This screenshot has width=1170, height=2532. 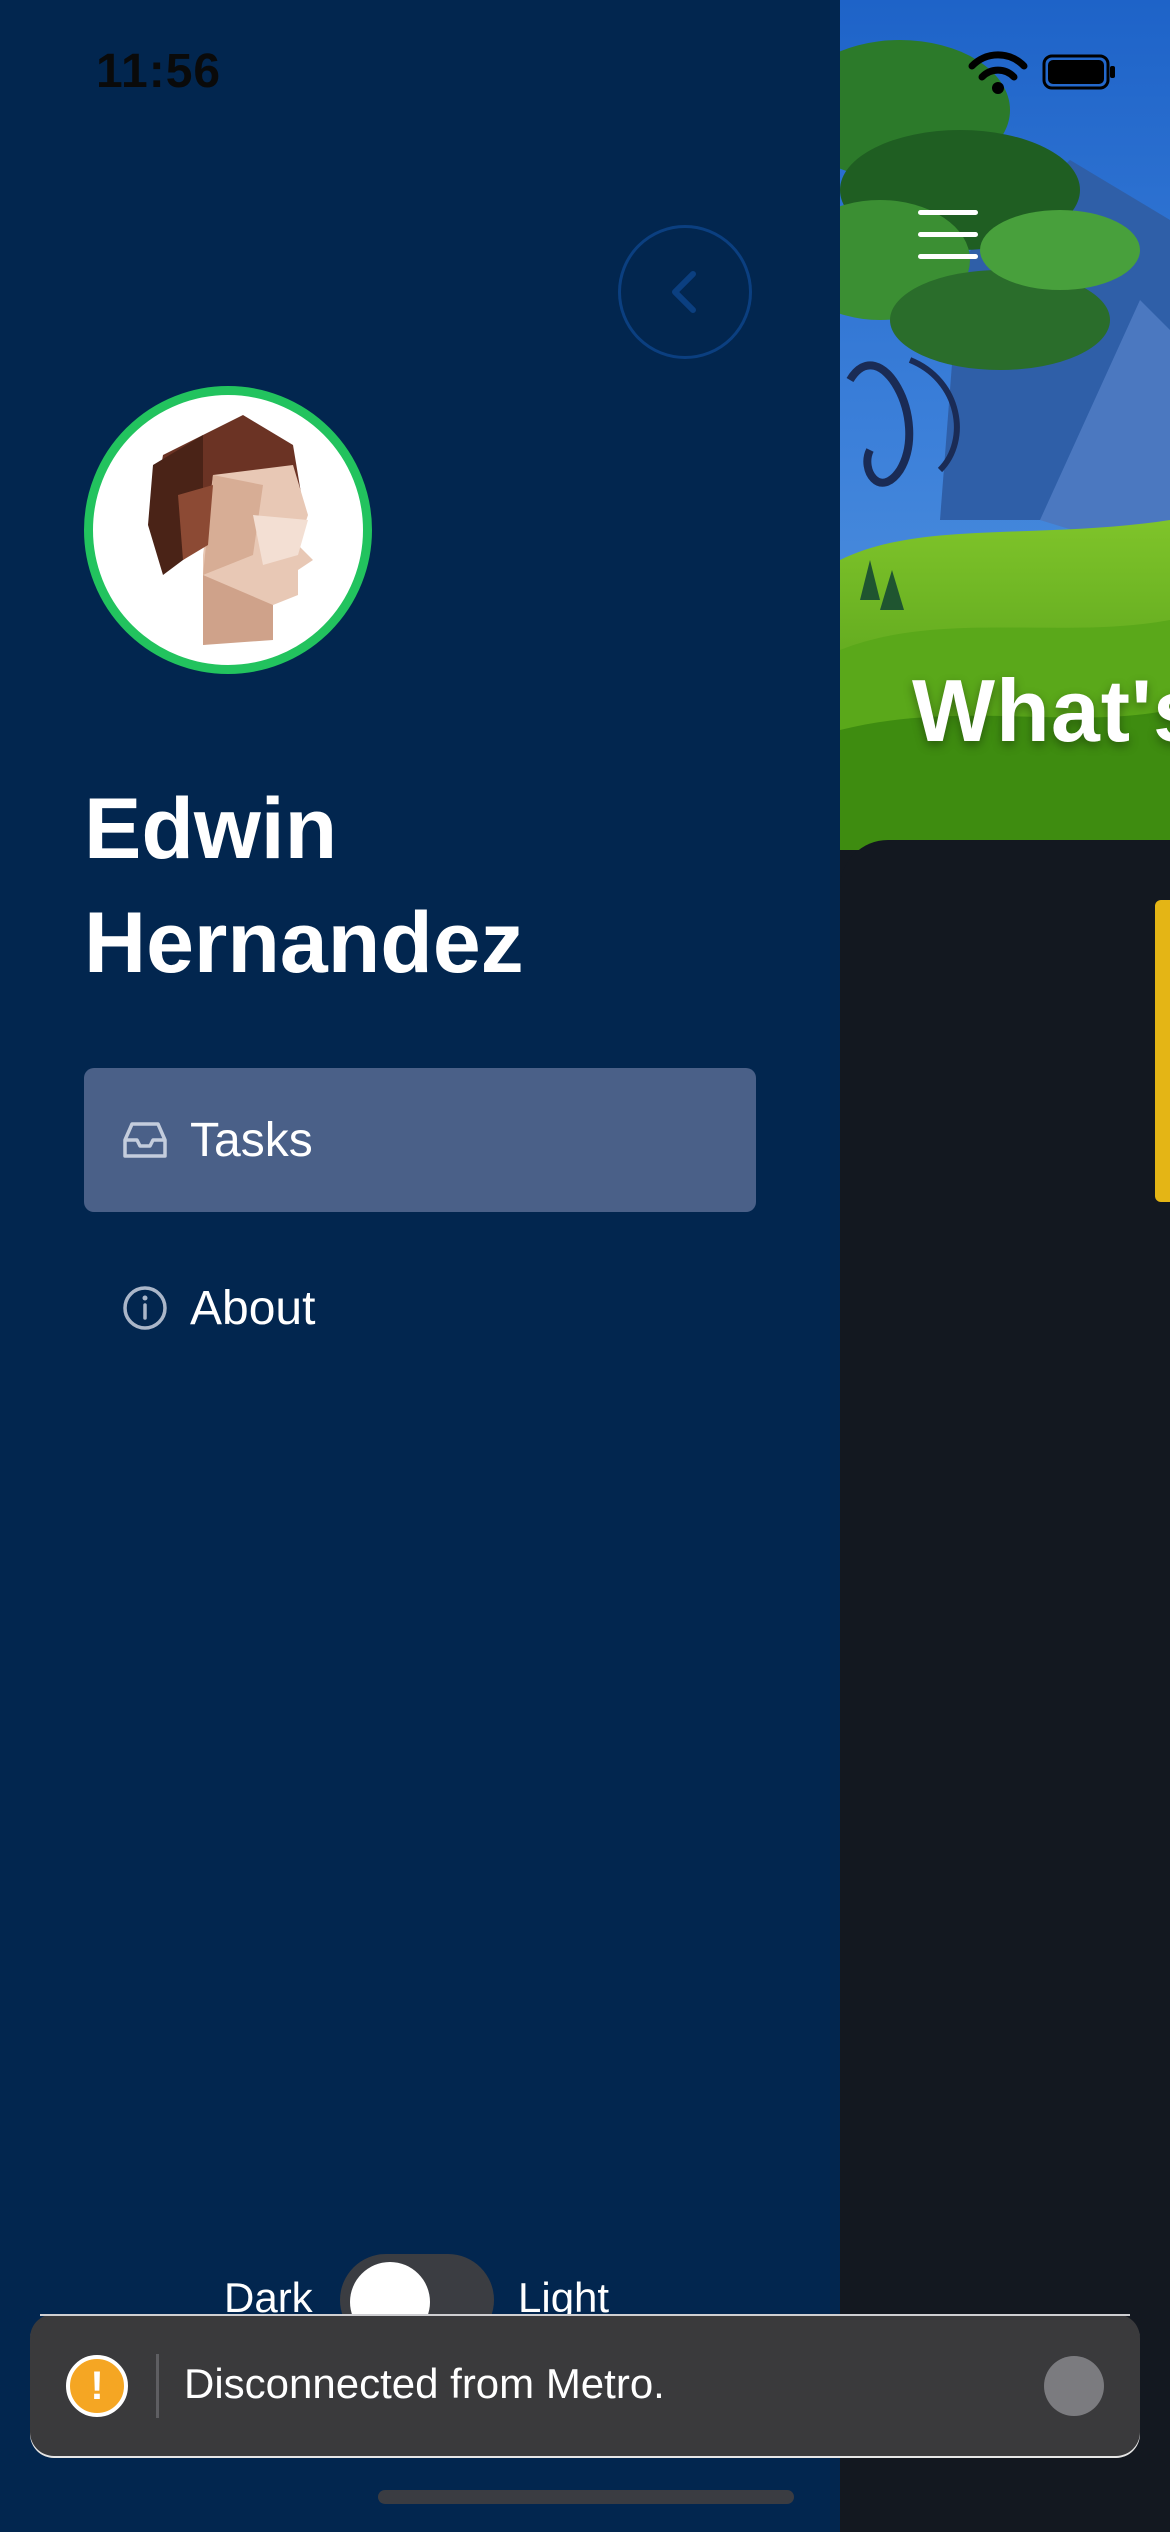 What do you see at coordinates (420, 1140) in the screenshot?
I see `nav-item-tasks: Tasks` at bounding box center [420, 1140].